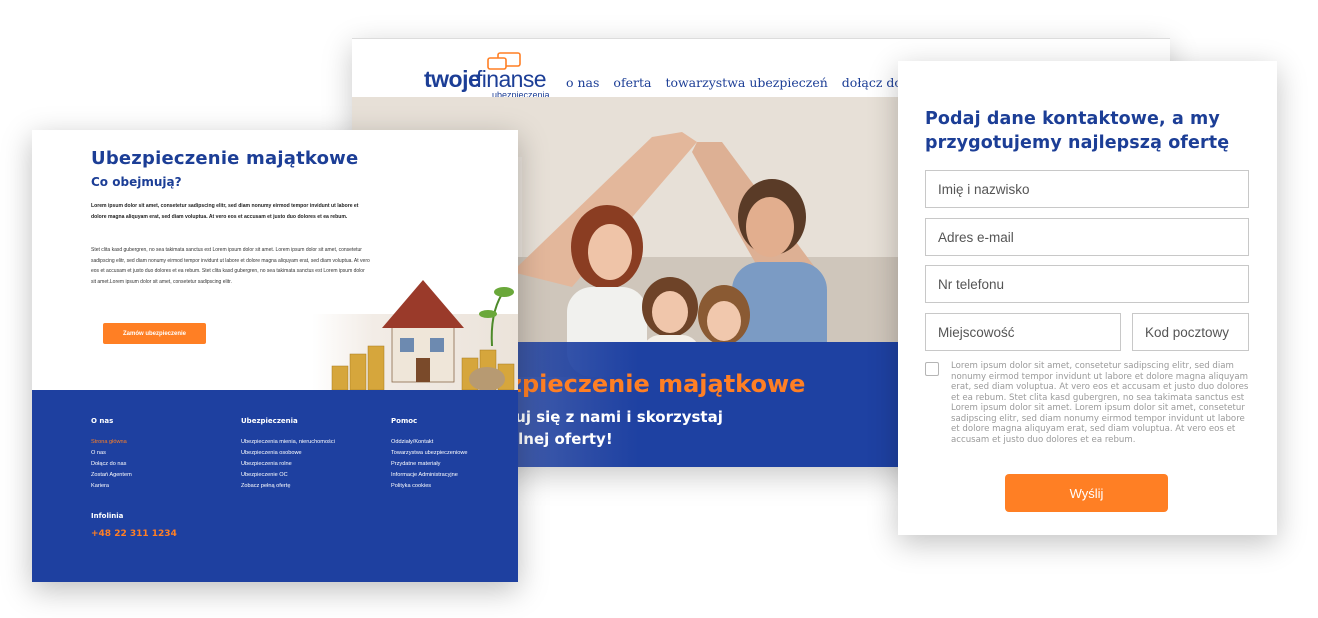  Describe the element at coordinates (415, 335) in the screenshot. I see `house-coins-illustration` at that location.